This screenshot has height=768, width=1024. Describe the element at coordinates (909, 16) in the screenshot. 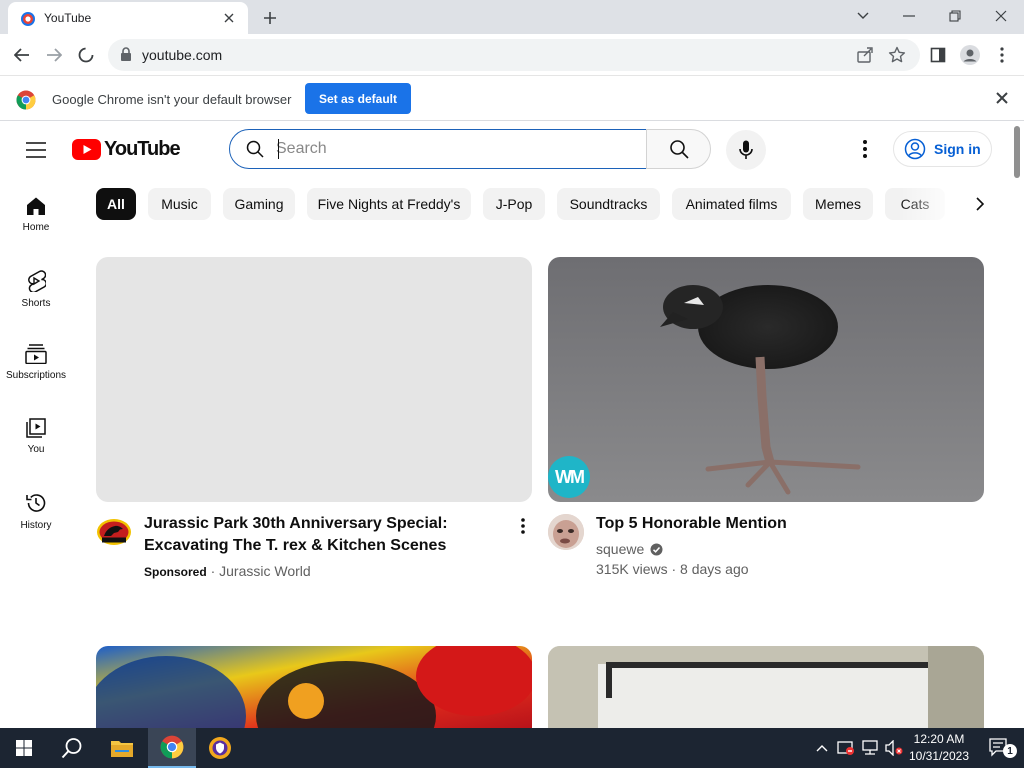

I see `minimize-button` at that location.